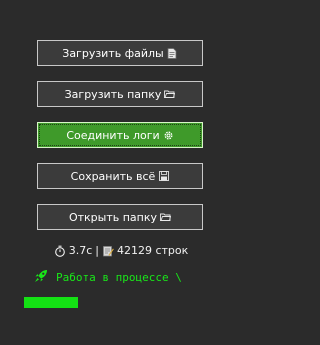 This screenshot has height=345, width=320. What do you see at coordinates (119, 277) in the screenshot?
I see `status-text: Работа в процессе \` at bounding box center [119, 277].